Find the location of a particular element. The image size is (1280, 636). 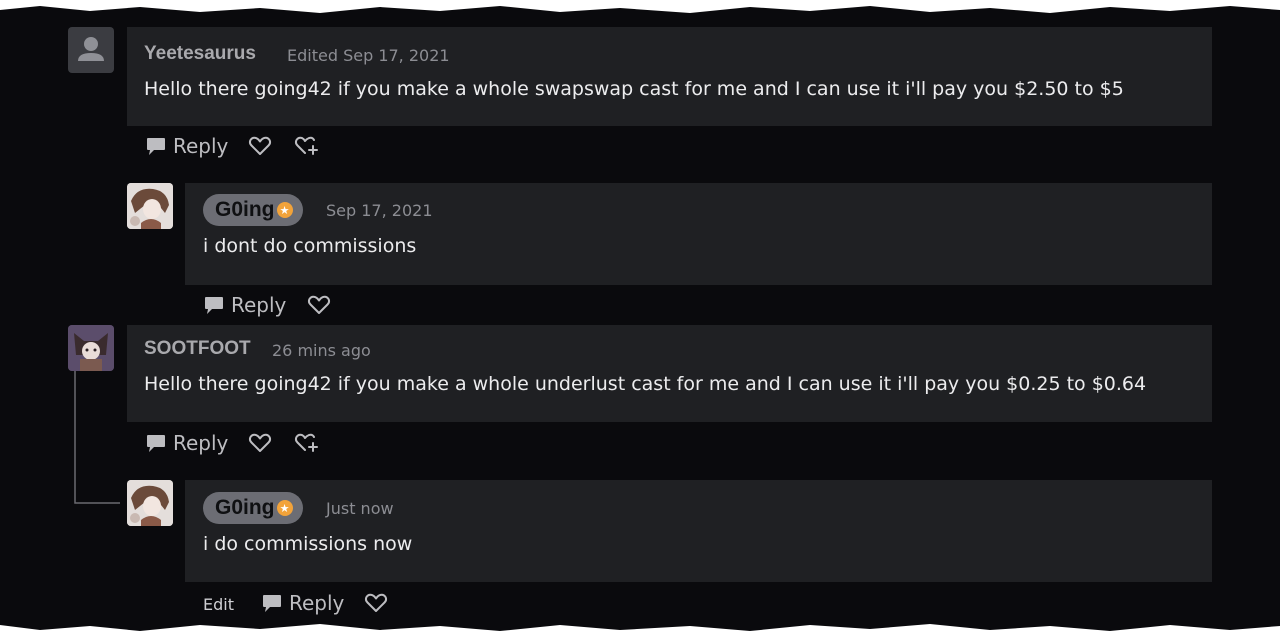

comment-timestamp: Sep 17, 2021 is located at coordinates (379, 210).